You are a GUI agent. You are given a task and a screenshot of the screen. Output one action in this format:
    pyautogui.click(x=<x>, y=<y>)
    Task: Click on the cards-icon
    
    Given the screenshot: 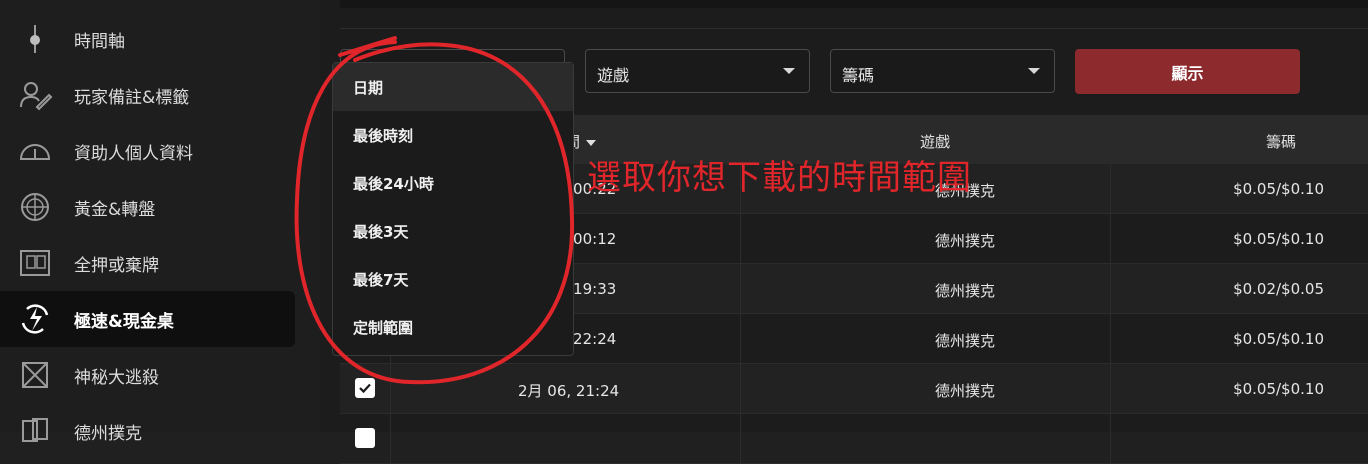 What is the action you would take?
    pyautogui.click(x=35, y=431)
    